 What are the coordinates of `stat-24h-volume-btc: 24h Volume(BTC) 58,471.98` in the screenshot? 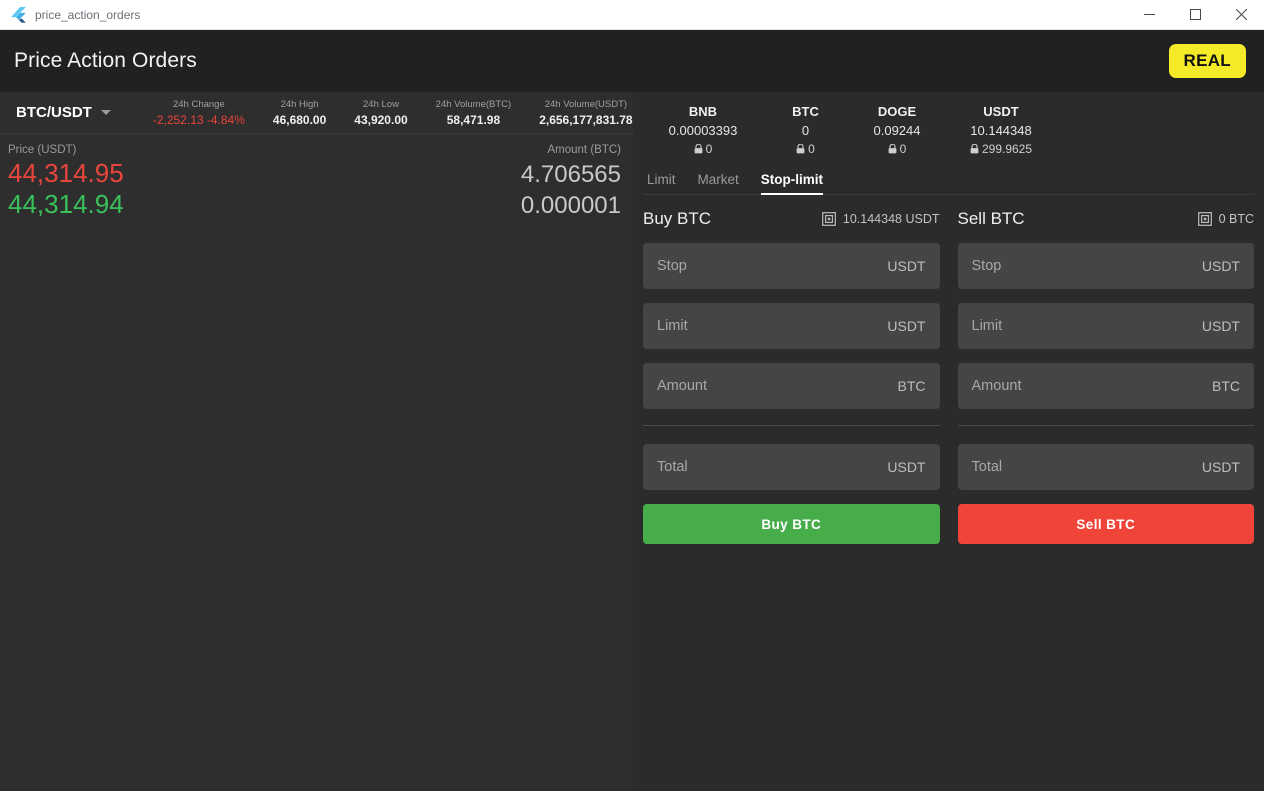 It's located at (474, 113).